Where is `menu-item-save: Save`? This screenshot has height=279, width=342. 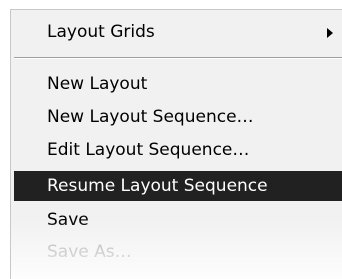 menu-item-save: Save is located at coordinates (178, 220).